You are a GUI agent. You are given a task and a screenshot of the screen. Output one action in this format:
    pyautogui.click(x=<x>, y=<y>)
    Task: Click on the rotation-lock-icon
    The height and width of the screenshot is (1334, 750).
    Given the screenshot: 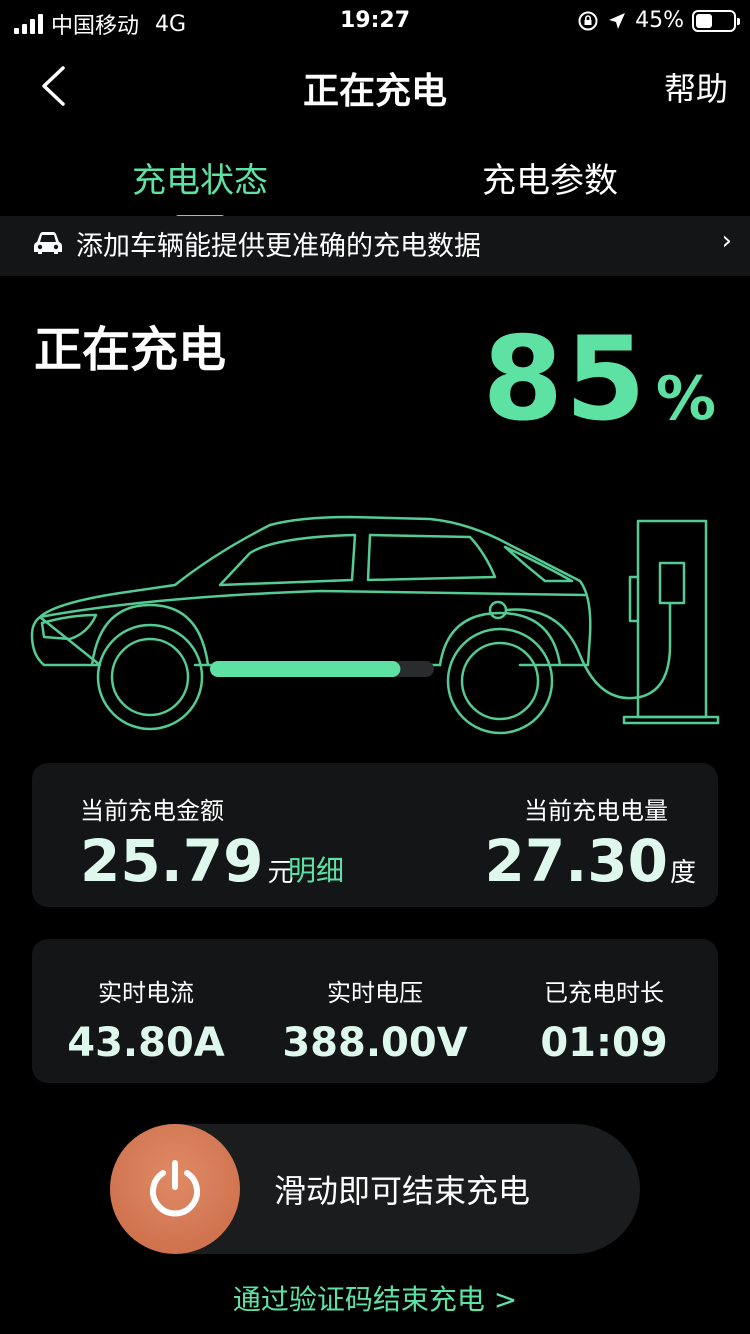 What is the action you would take?
    pyautogui.click(x=588, y=20)
    